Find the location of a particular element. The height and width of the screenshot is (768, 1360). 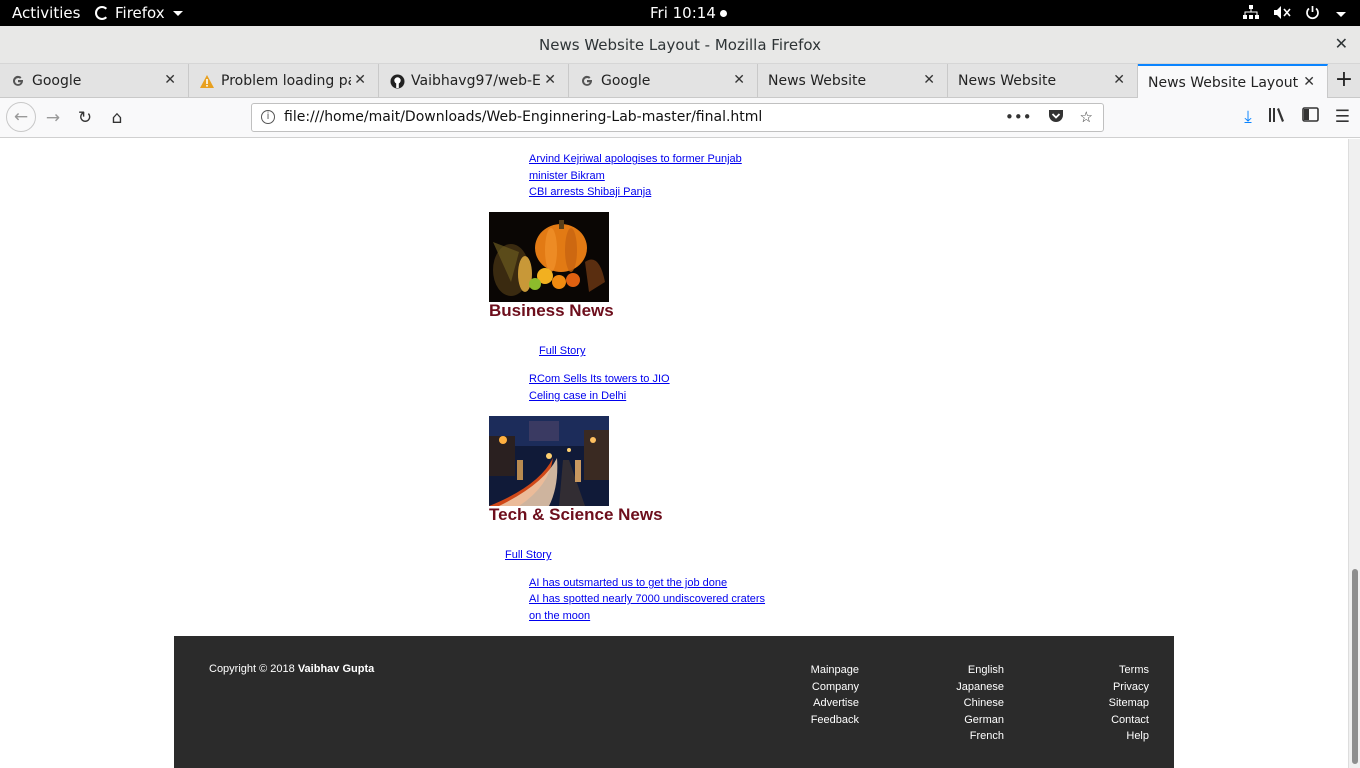

back-button: ← is located at coordinates (21, 117).